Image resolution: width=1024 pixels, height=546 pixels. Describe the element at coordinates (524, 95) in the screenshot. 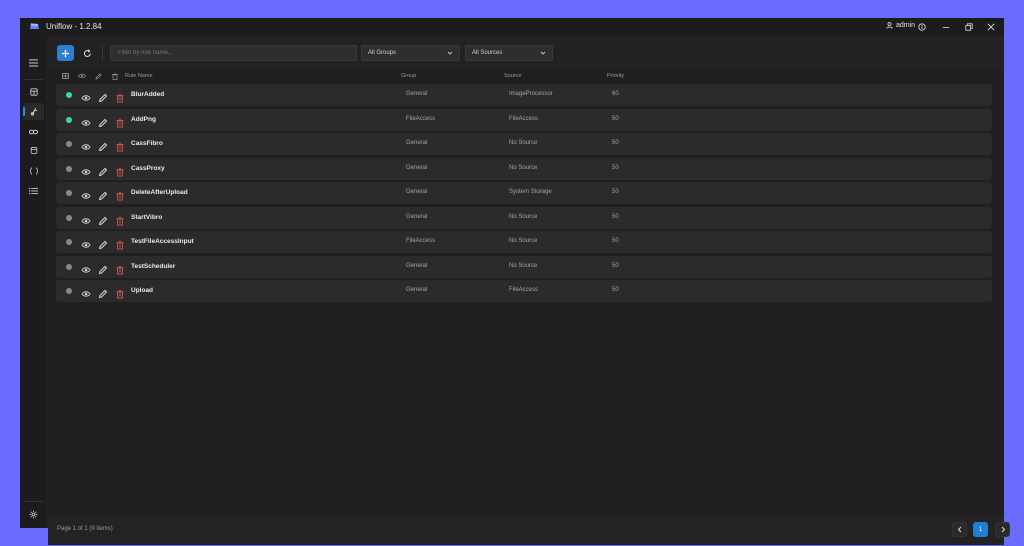

I see `table-row: BlurAdded General ImageProcessor 60` at that location.